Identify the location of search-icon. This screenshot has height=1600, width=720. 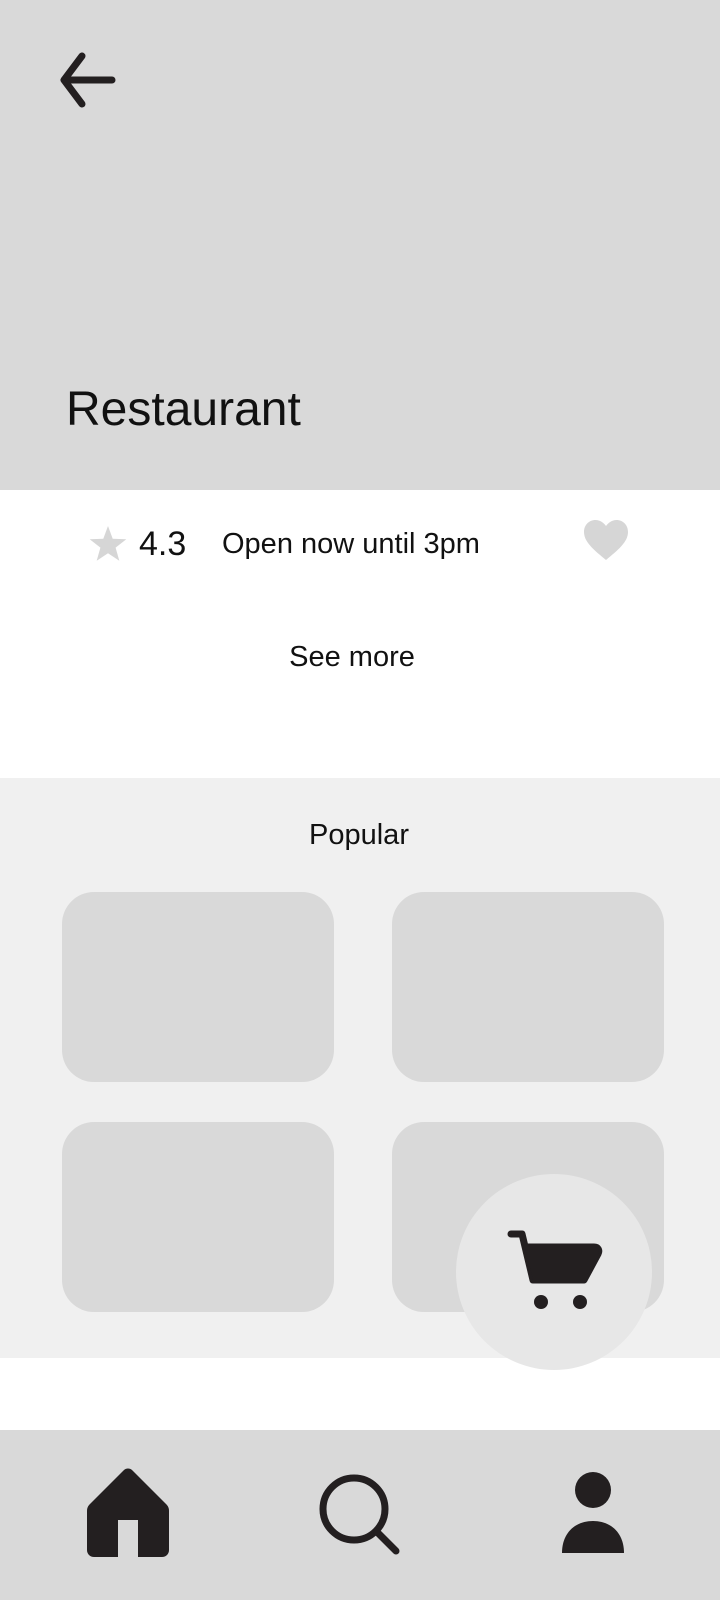
(359, 1514).